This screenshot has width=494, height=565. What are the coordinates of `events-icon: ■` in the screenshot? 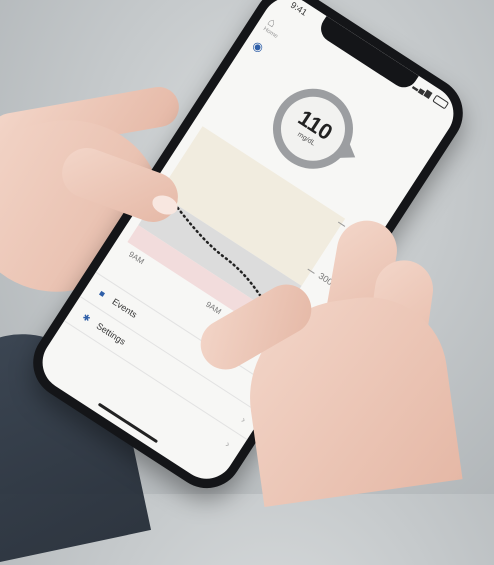 It's located at (102, 293).